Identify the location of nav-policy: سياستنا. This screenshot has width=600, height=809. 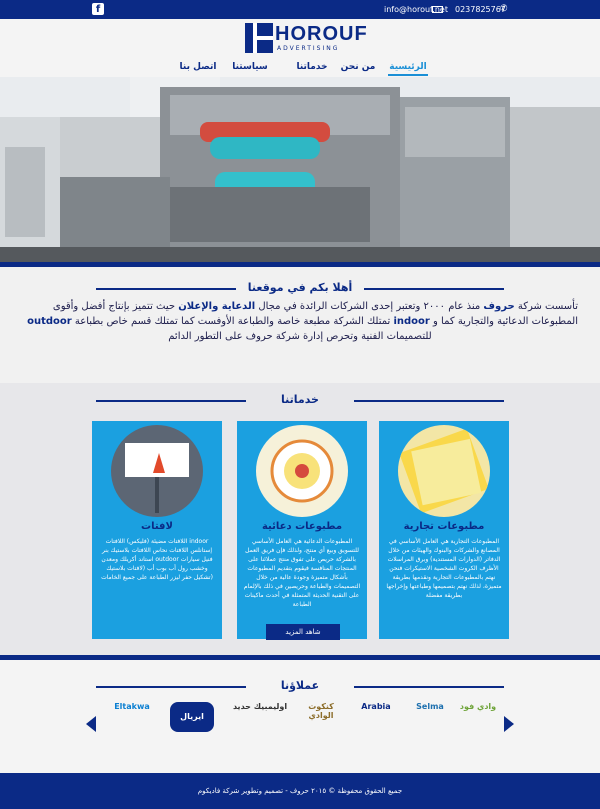
(250, 67).